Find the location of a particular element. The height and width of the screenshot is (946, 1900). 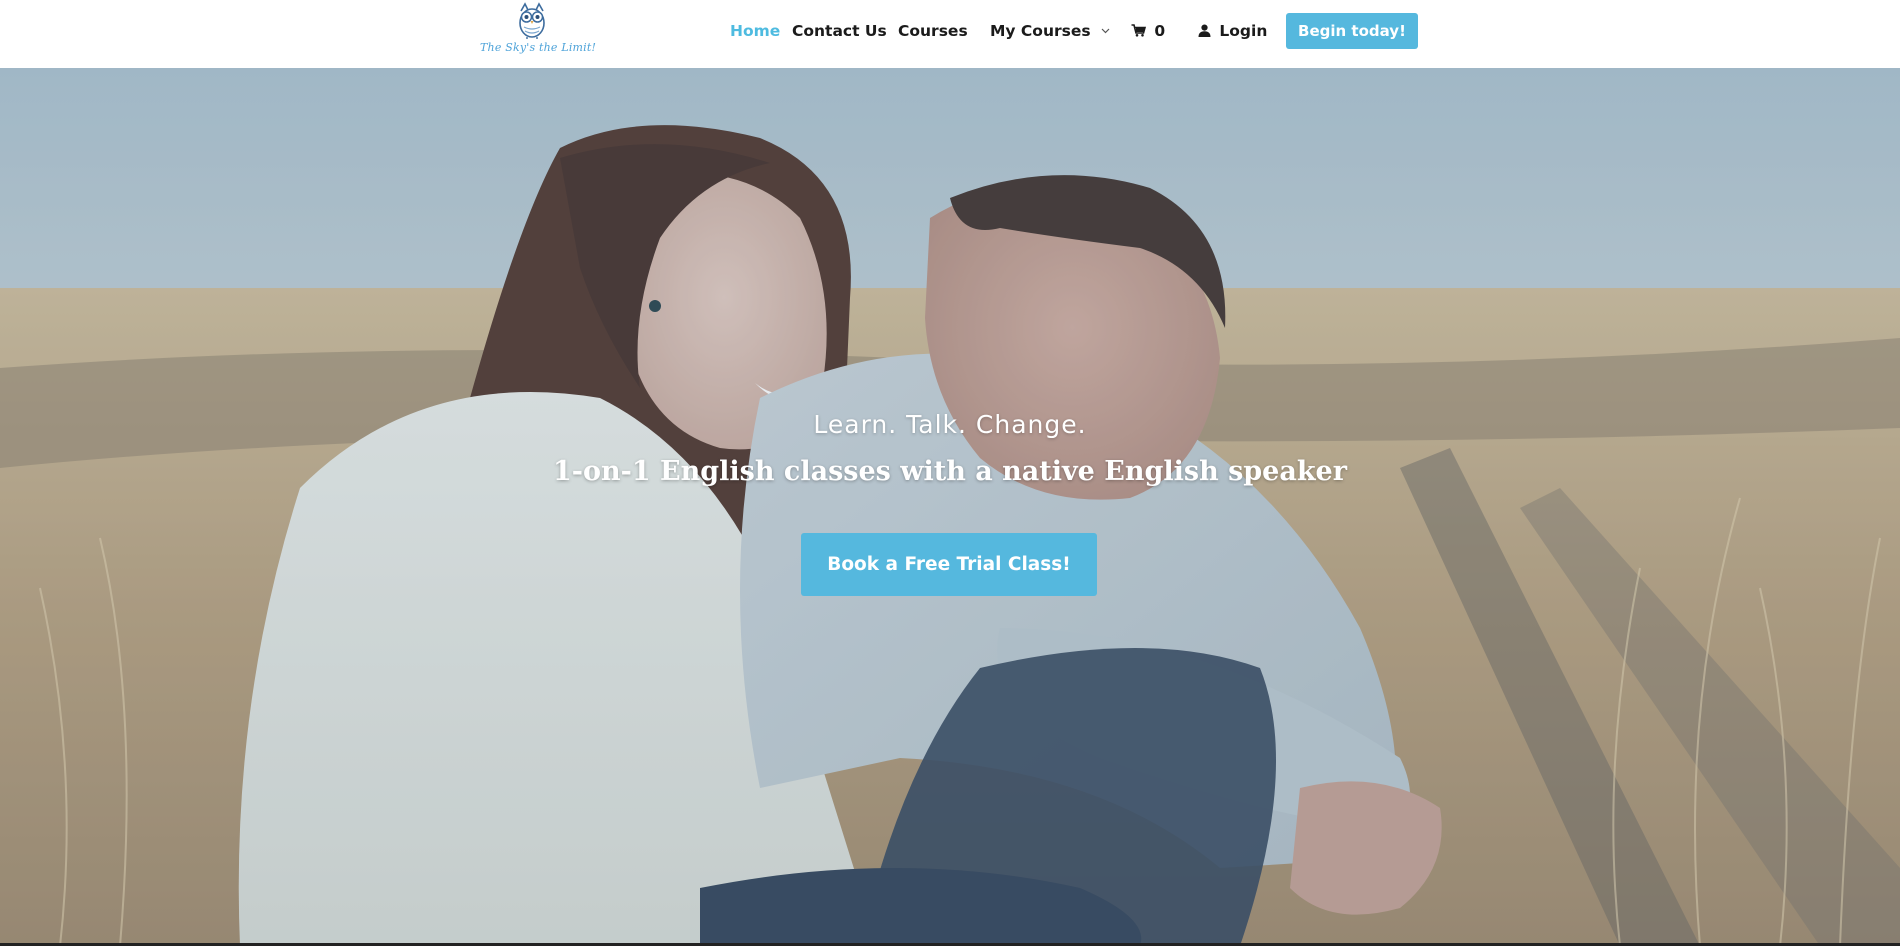

nav-login-label: Login is located at coordinates (1243, 31).